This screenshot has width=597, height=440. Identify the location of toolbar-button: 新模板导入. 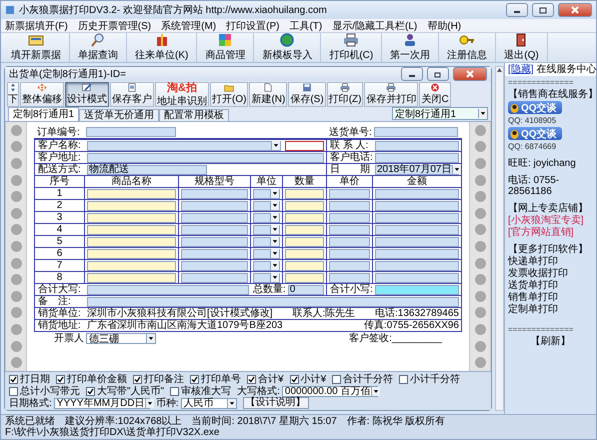
(288, 47).